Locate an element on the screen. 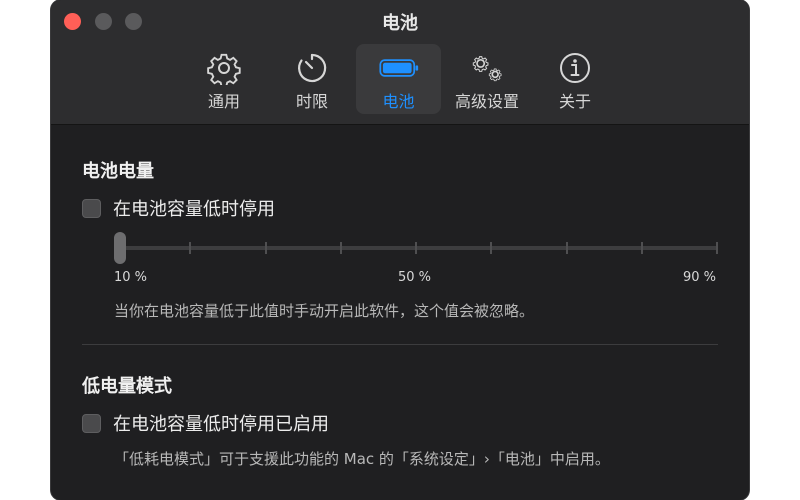  slider-mid-label: 50 % is located at coordinates (415, 277).